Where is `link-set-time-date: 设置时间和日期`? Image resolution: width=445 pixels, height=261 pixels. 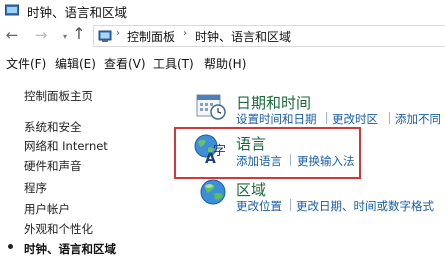
link-set-time-date: 设置时间和日期 is located at coordinates (276, 119).